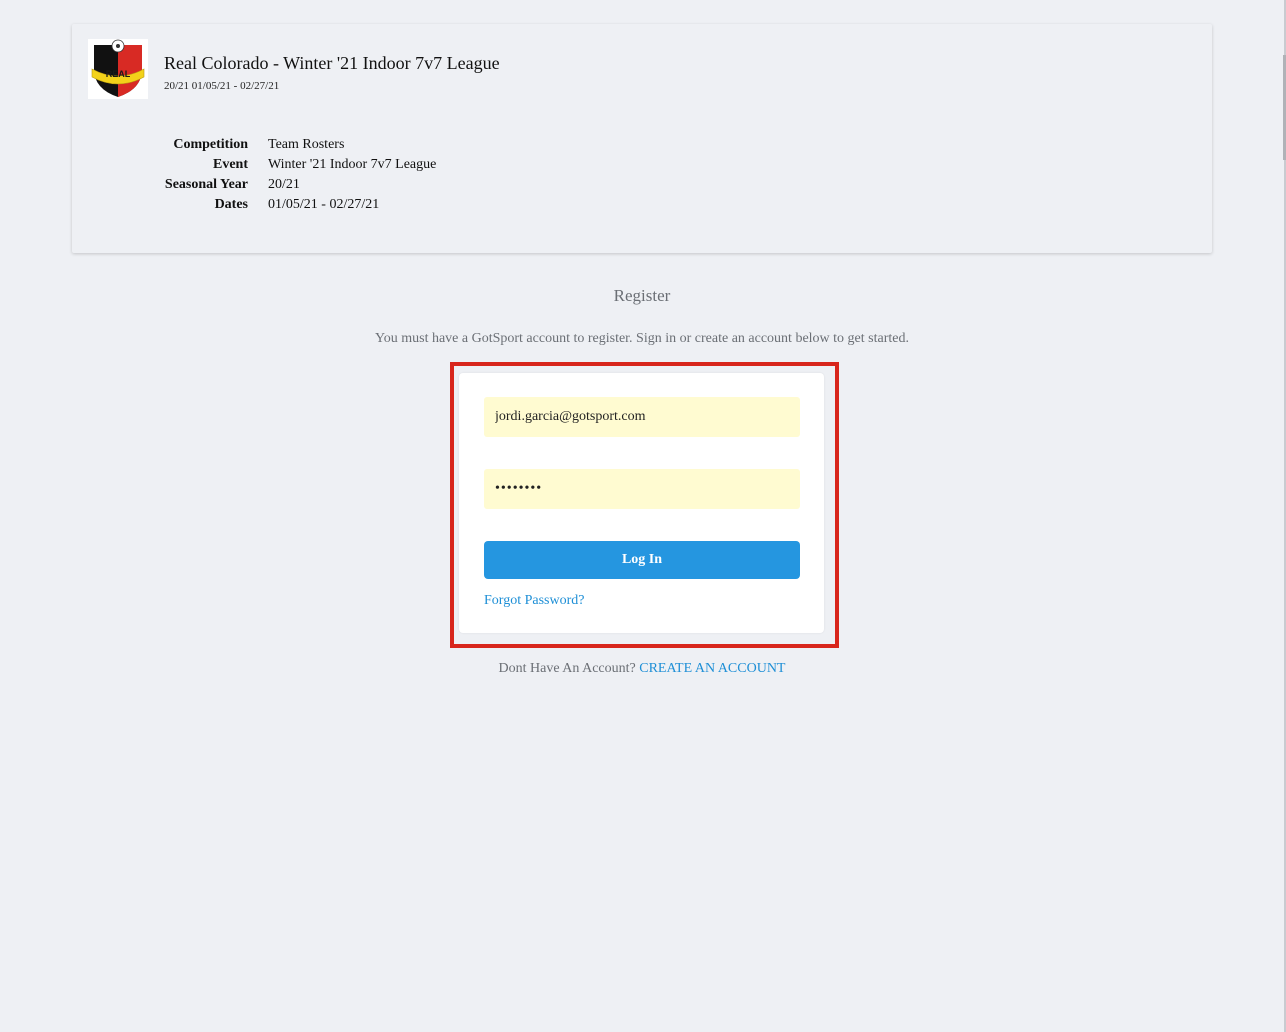 The width and height of the screenshot is (1286, 1032). I want to click on password-field, so click(642, 489).